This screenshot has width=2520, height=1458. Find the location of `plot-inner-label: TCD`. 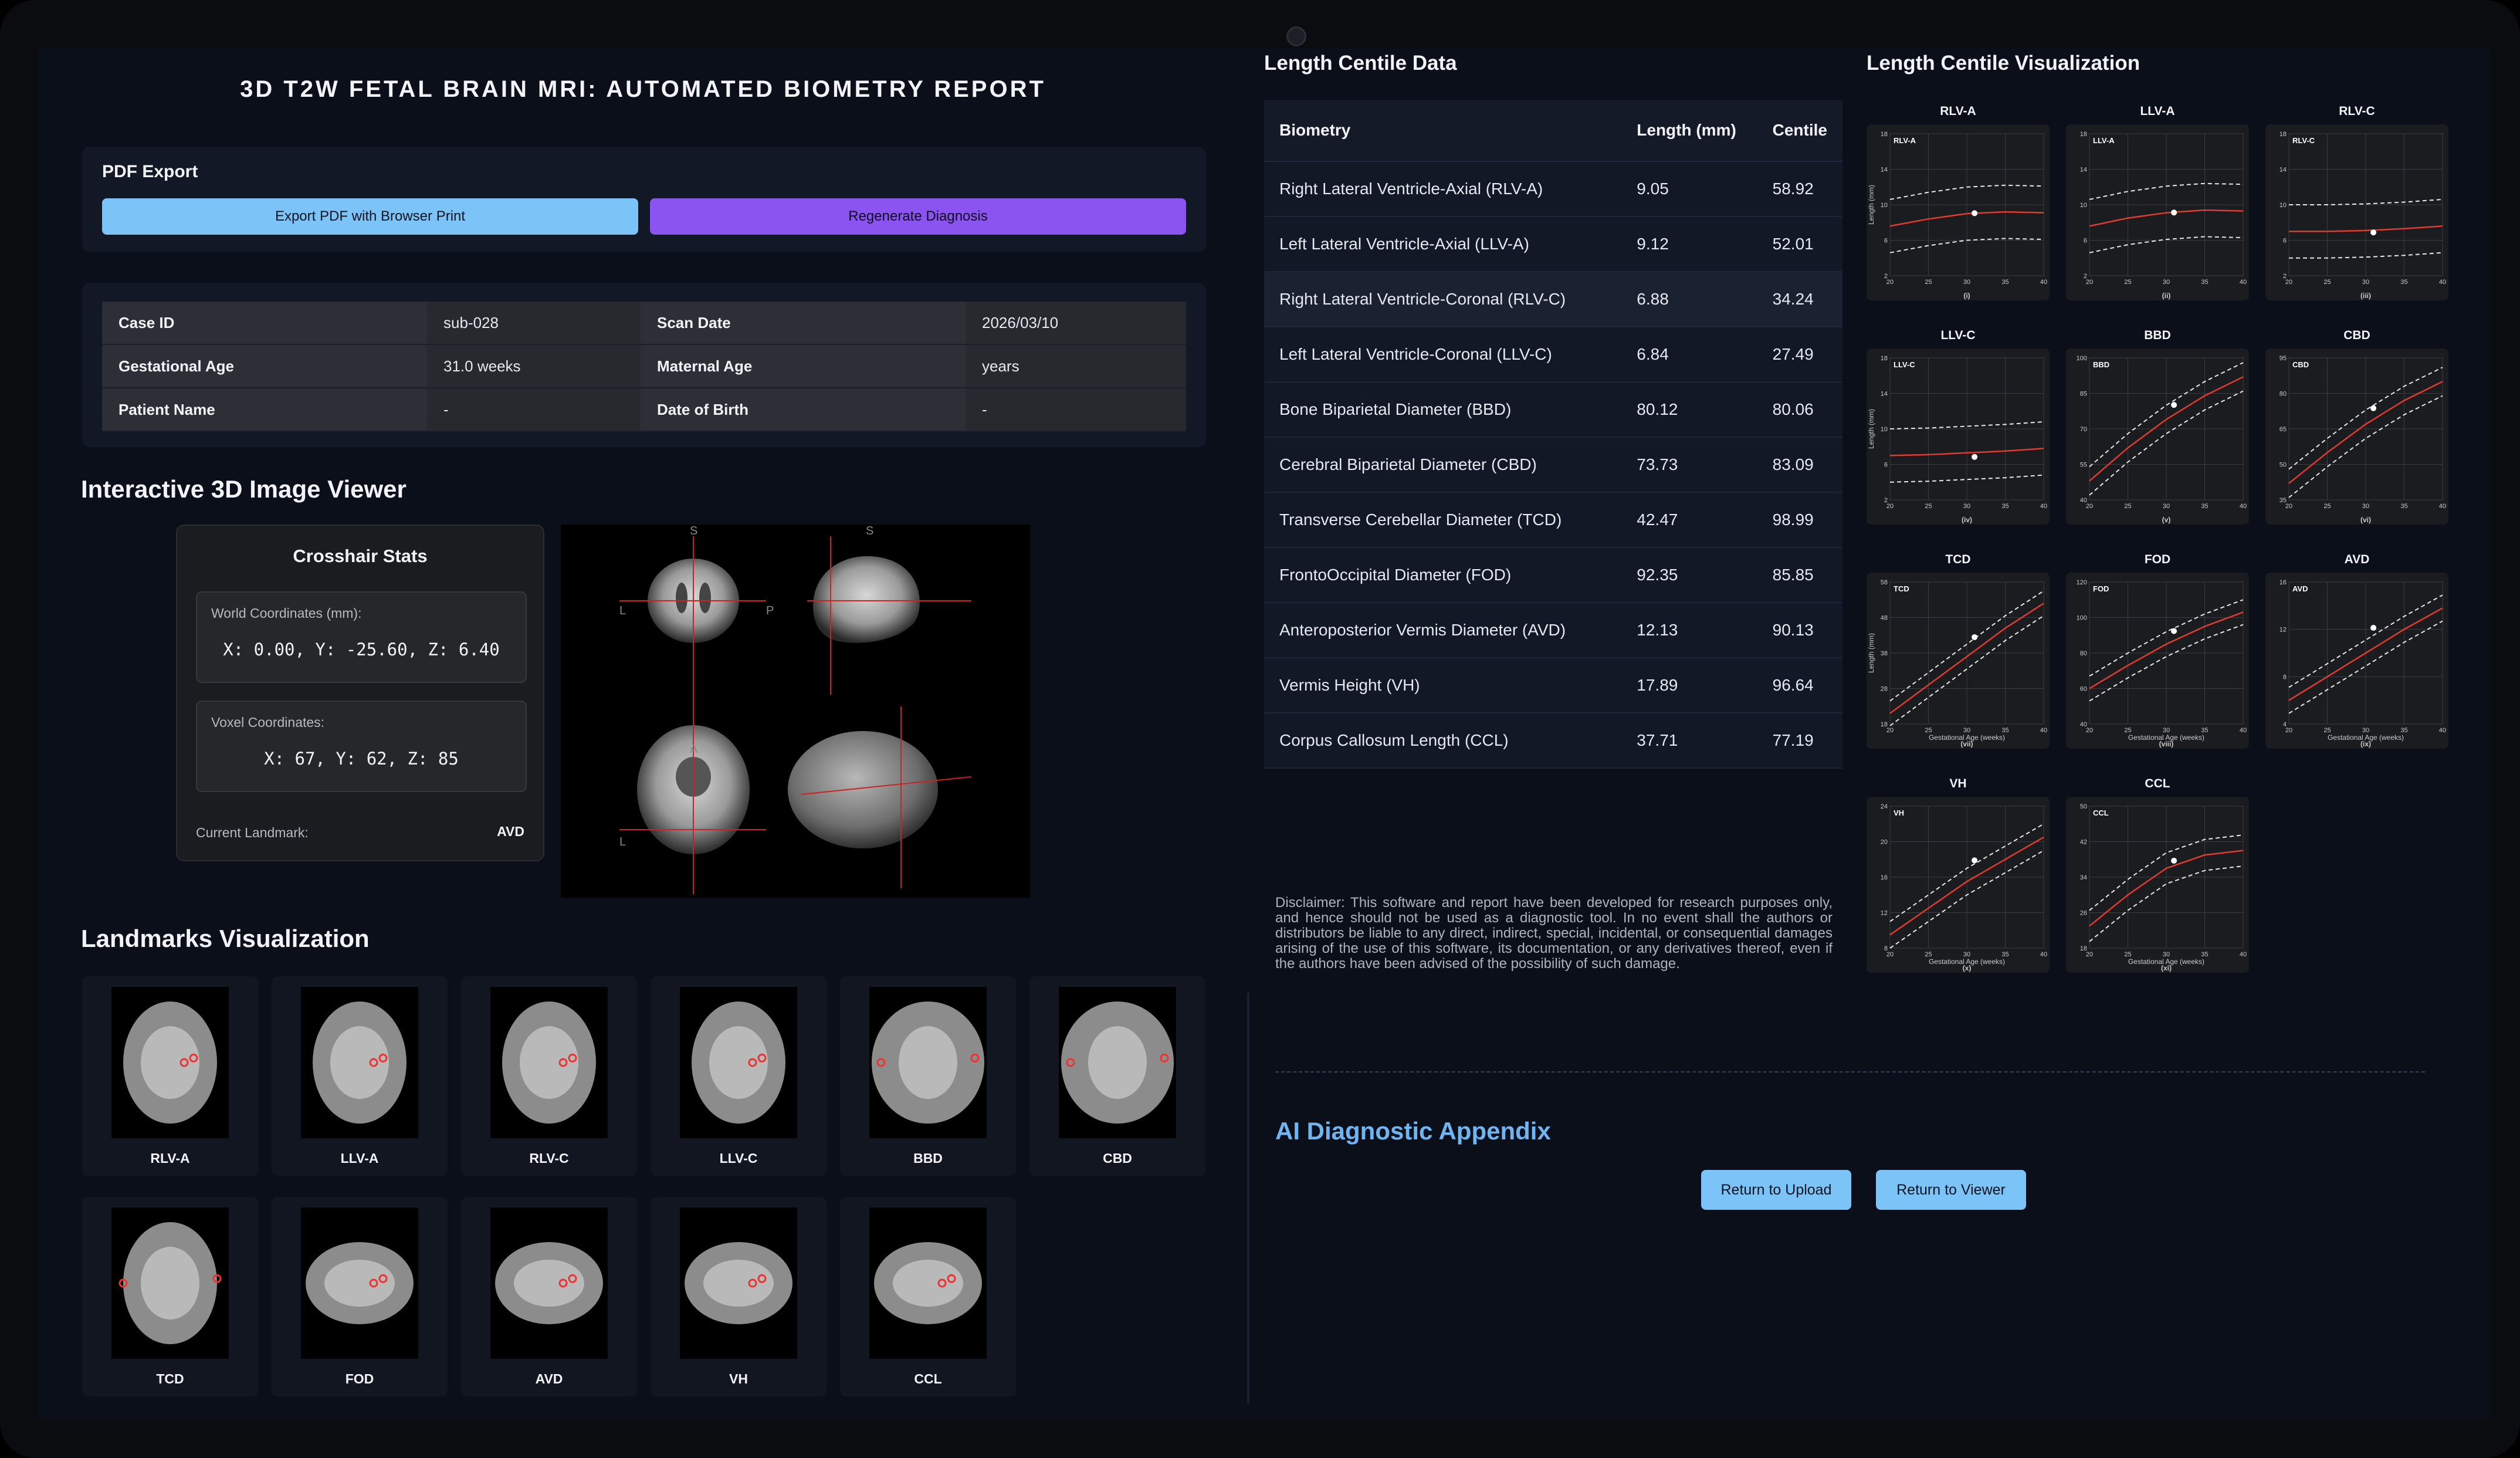

plot-inner-label: TCD is located at coordinates (1901, 588).